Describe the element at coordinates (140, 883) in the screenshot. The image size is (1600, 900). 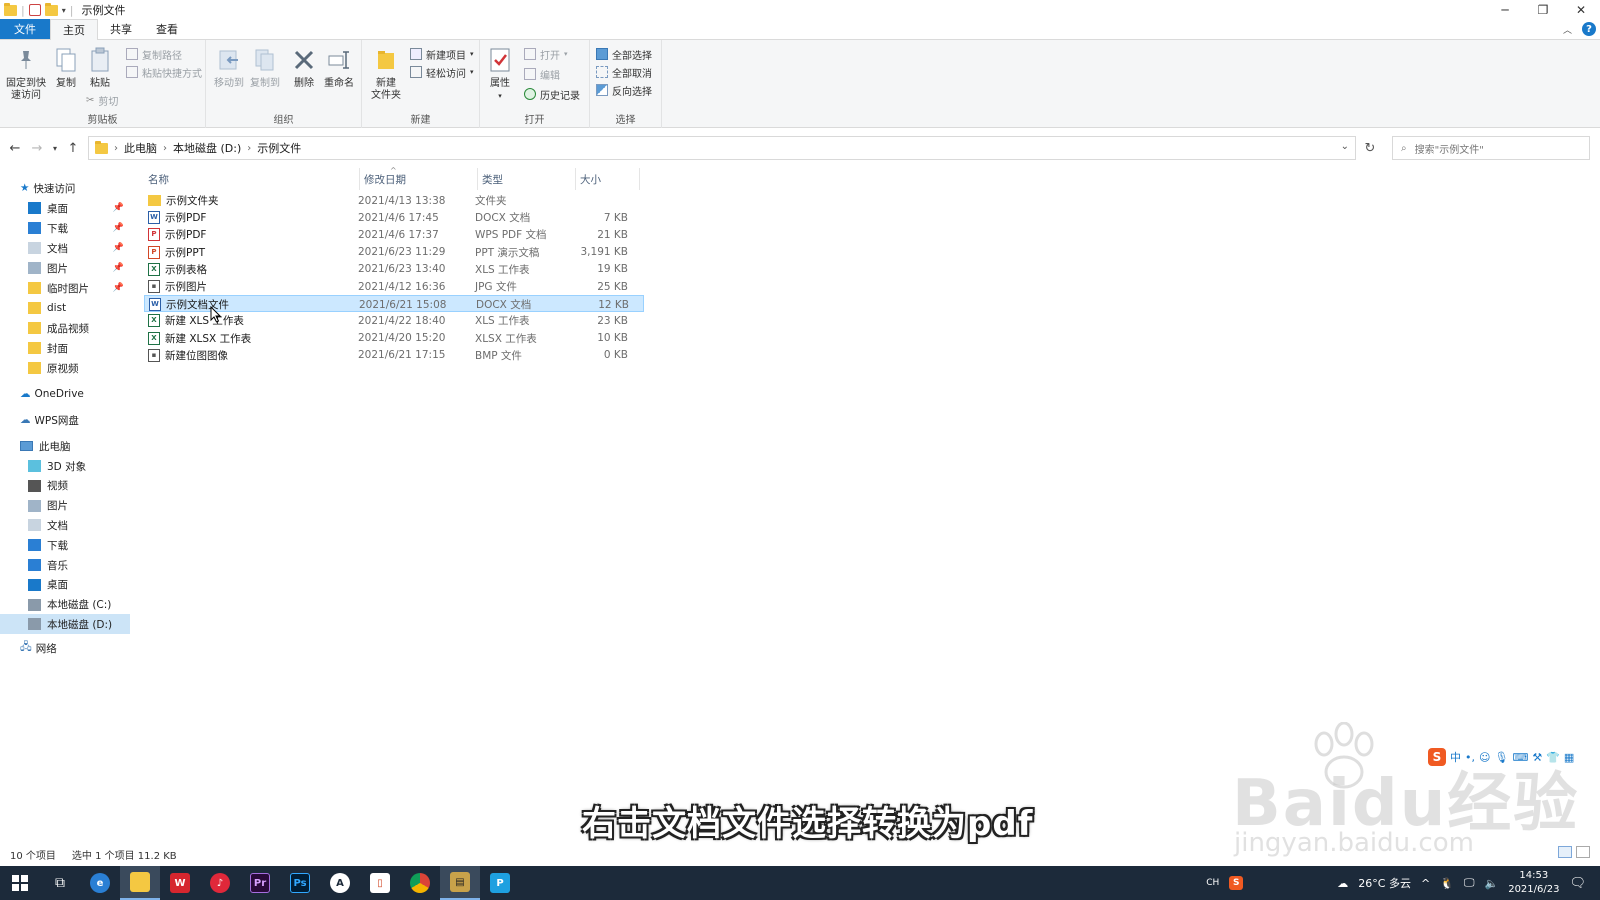
I see `taskbar-file-explorer` at that location.